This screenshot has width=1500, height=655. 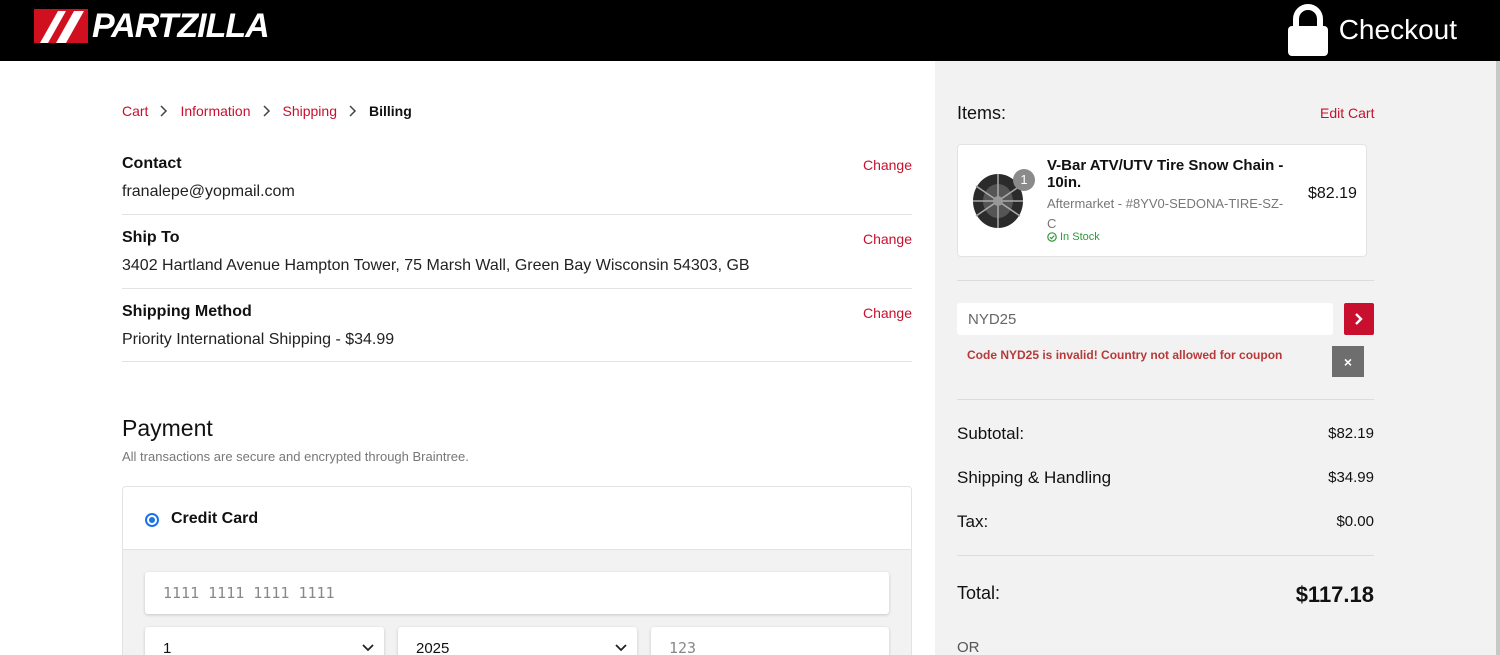 I want to click on ship-to-label: Ship To, so click(x=151, y=237).